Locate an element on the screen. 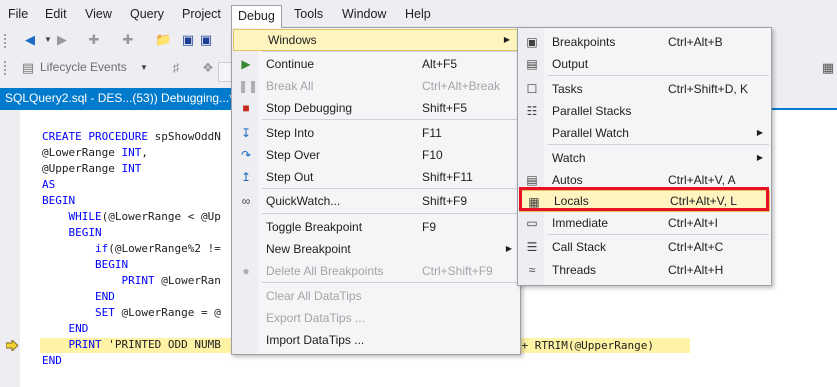  code-line: AS is located at coordinates (49, 184).